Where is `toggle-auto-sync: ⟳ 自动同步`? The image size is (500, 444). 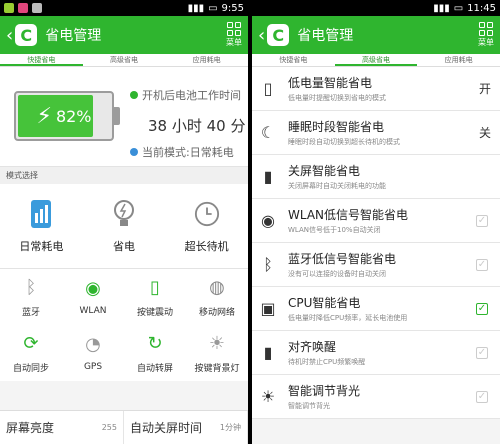 toggle-auto-sync: ⟳ 自动同步 is located at coordinates (31, 353).